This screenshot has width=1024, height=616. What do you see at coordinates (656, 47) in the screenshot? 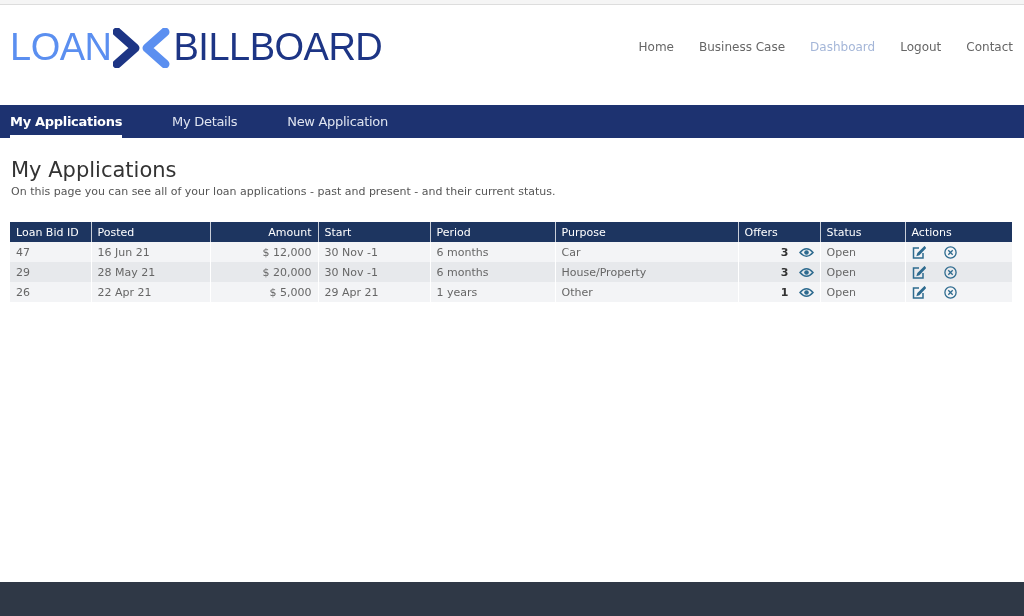
I see `nav-link: Home` at bounding box center [656, 47].